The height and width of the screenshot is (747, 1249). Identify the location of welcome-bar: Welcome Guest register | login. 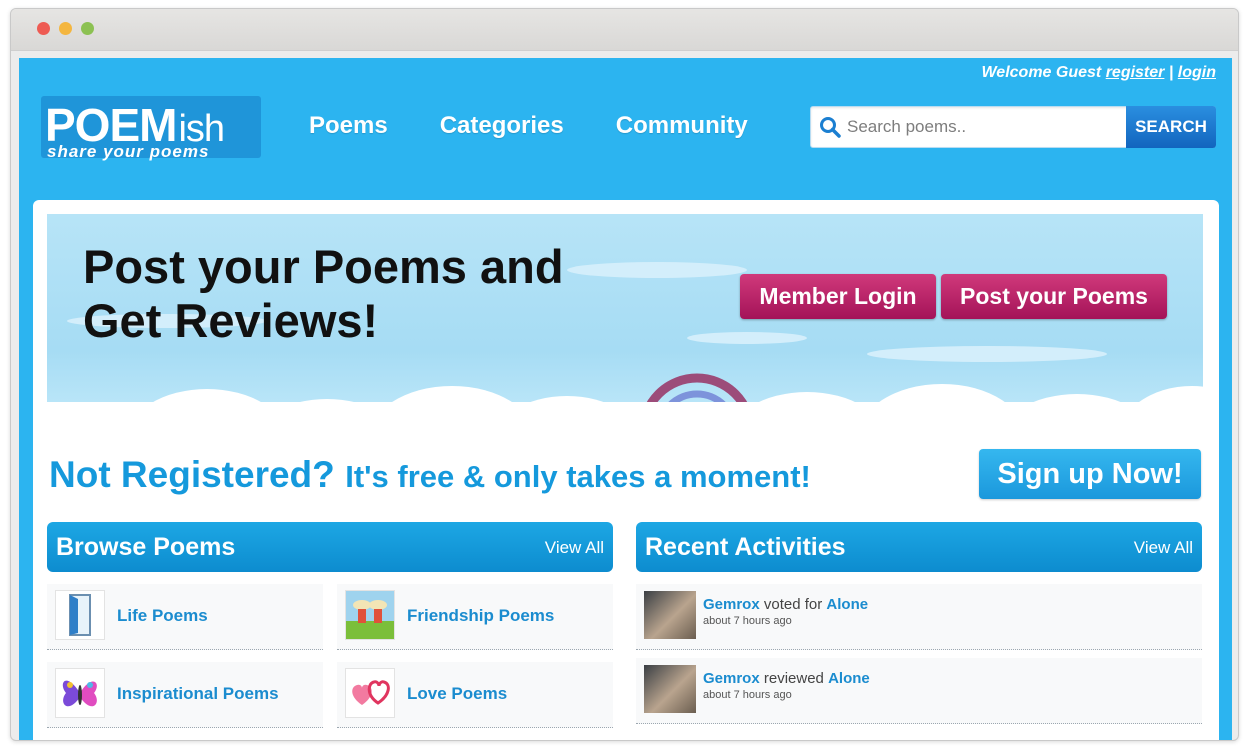
(1098, 73).